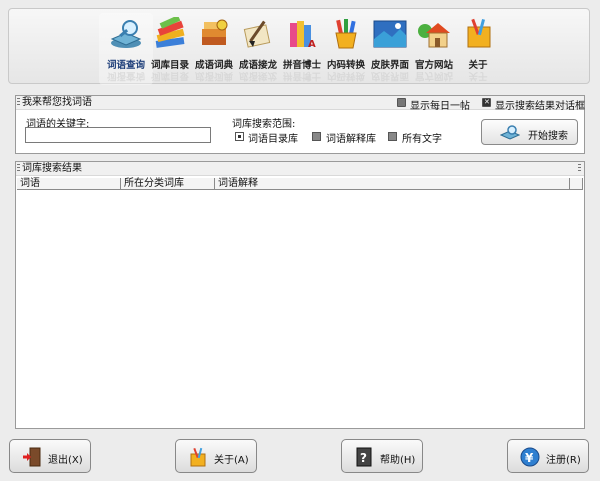 Image resolution: width=600 pixels, height=481 pixels. Describe the element at coordinates (478, 75) in the screenshot. I see `toolbar-label-reflection: 关于` at that location.